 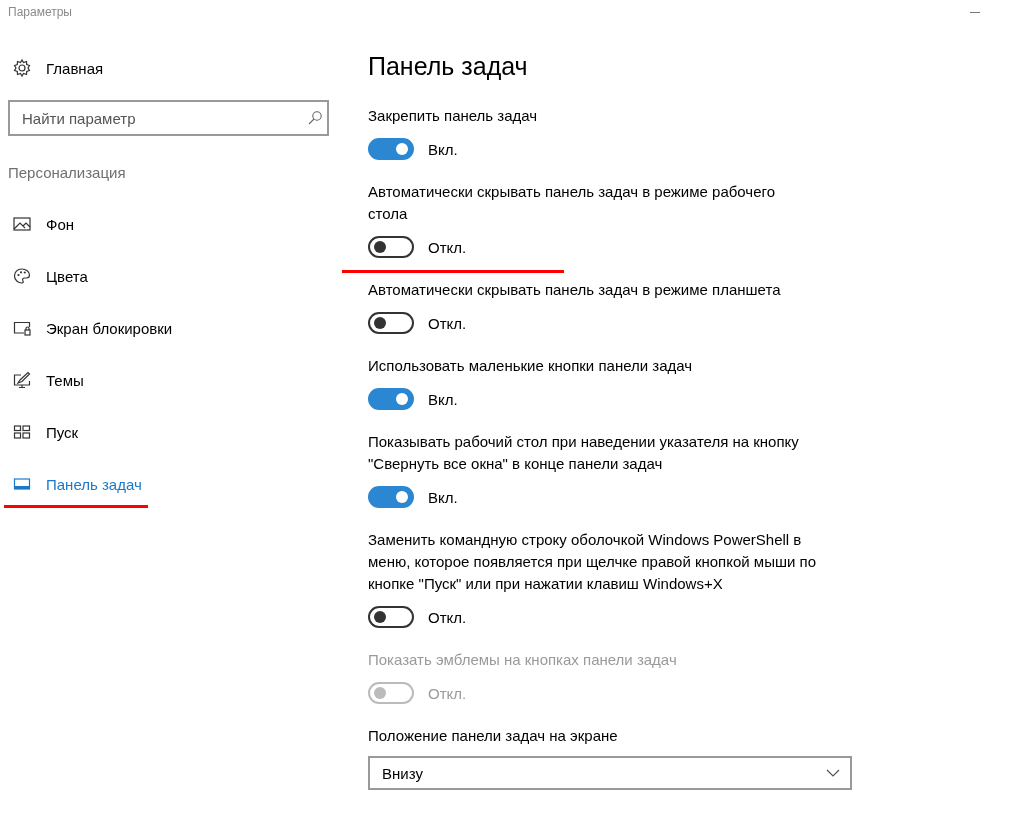 What do you see at coordinates (67, 173) in the screenshot?
I see `section-heading: Персонализация` at bounding box center [67, 173].